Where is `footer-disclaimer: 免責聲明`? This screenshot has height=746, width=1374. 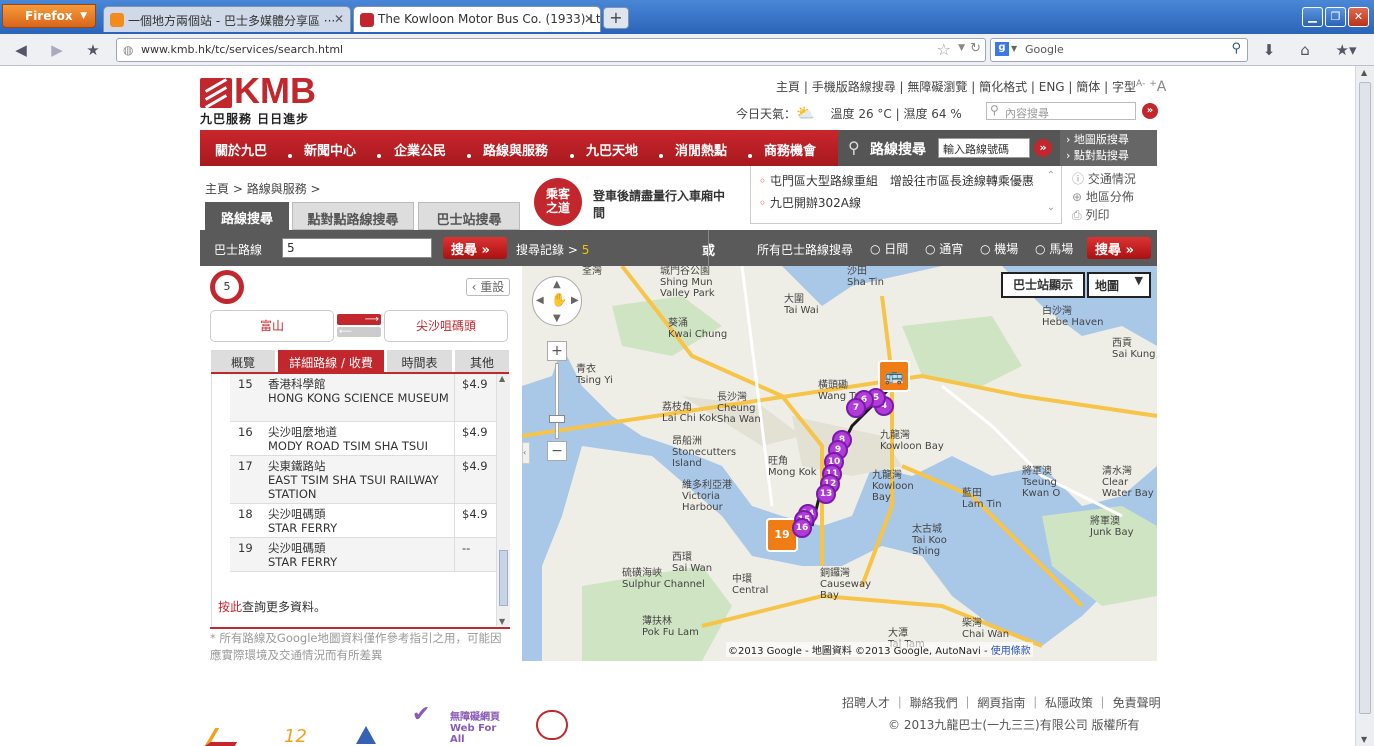
footer-disclaimer: 免責聲明 is located at coordinates (1137, 703).